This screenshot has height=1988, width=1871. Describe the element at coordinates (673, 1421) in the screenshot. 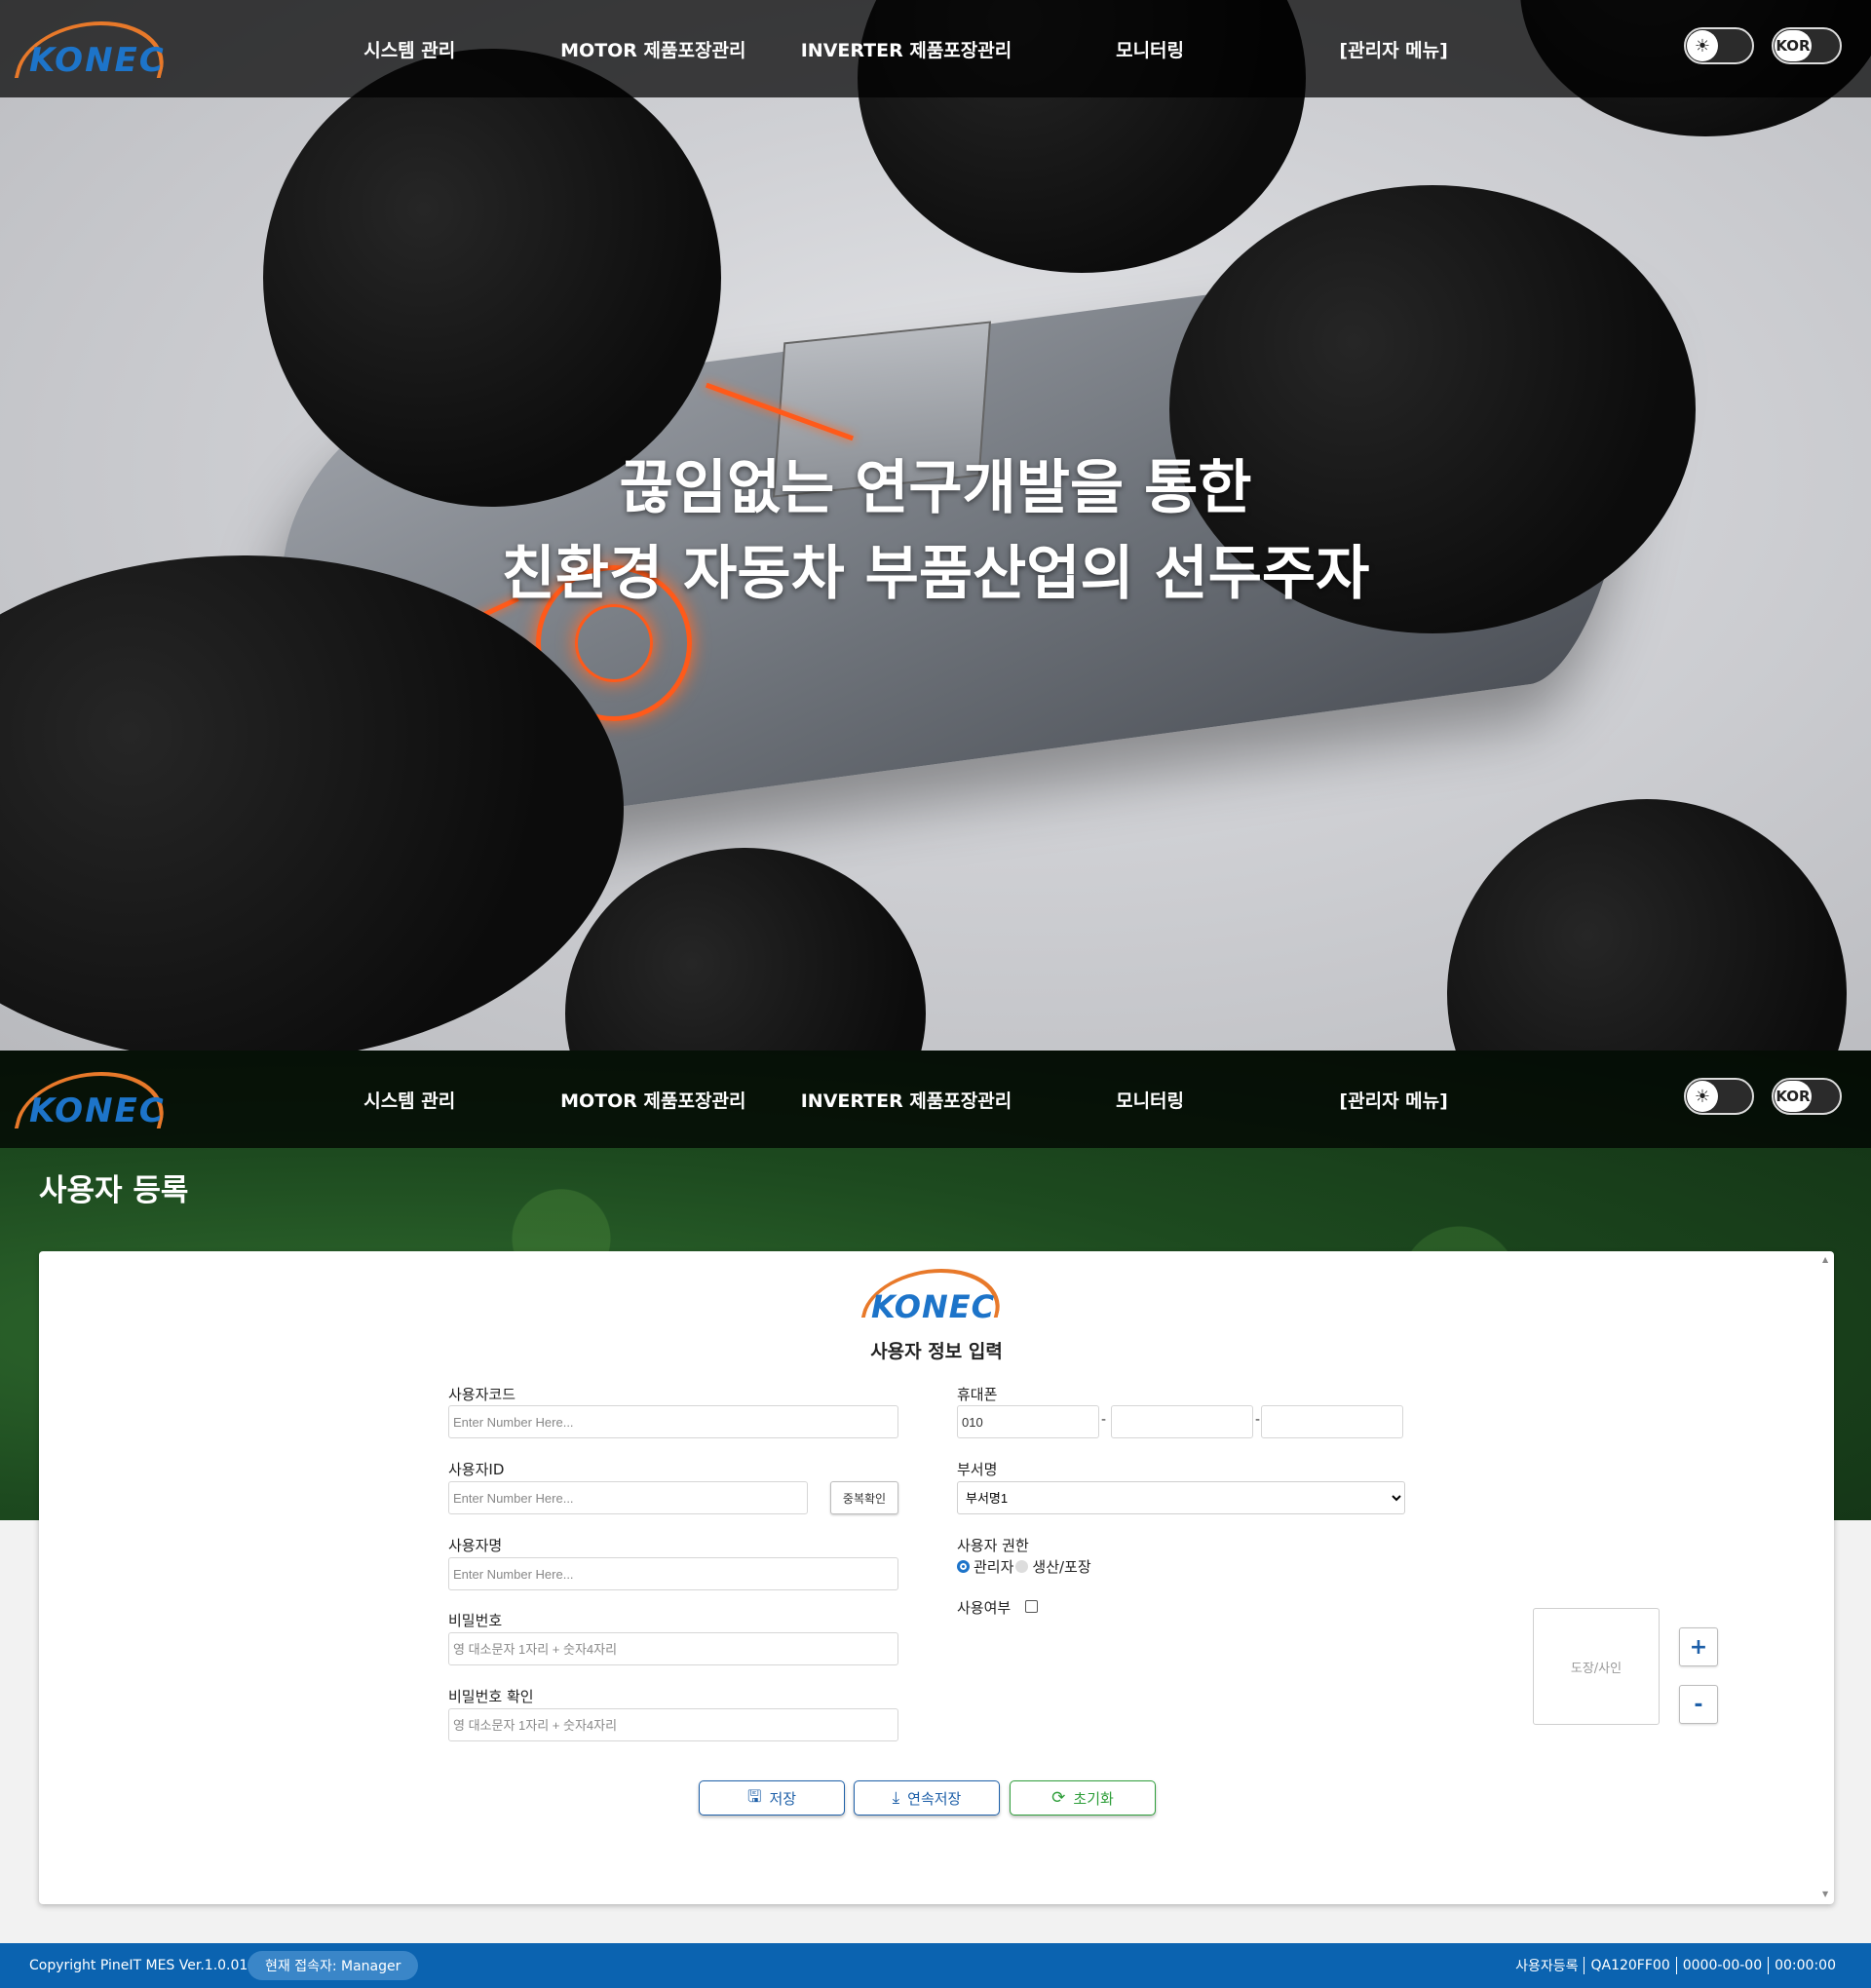

I see `user-code-input` at that location.